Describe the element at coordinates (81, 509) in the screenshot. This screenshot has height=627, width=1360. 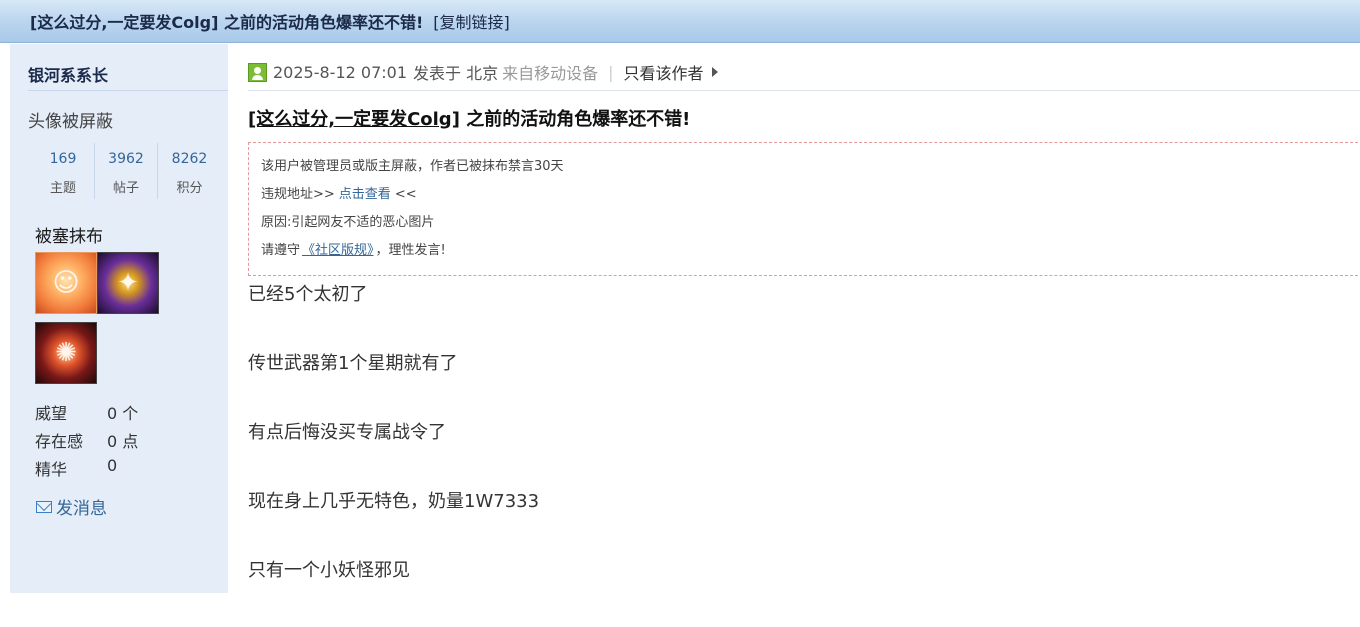
I see `send-message-label: 发消息` at that location.